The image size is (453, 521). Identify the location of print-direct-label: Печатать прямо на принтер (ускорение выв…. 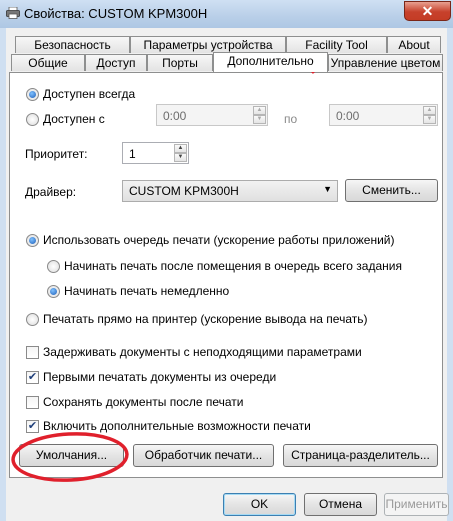
(205, 319).